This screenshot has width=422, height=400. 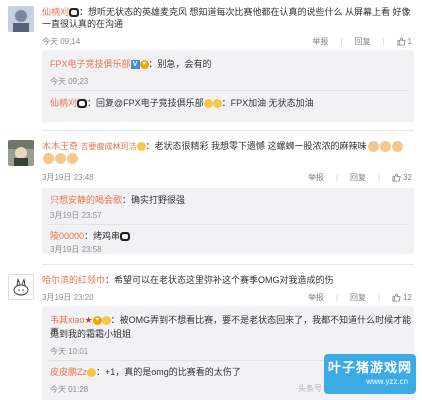 What do you see at coordinates (76, 249) in the screenshot?
I see `reply-time: 3月19日 23:58` at bounding box center [76, 249].